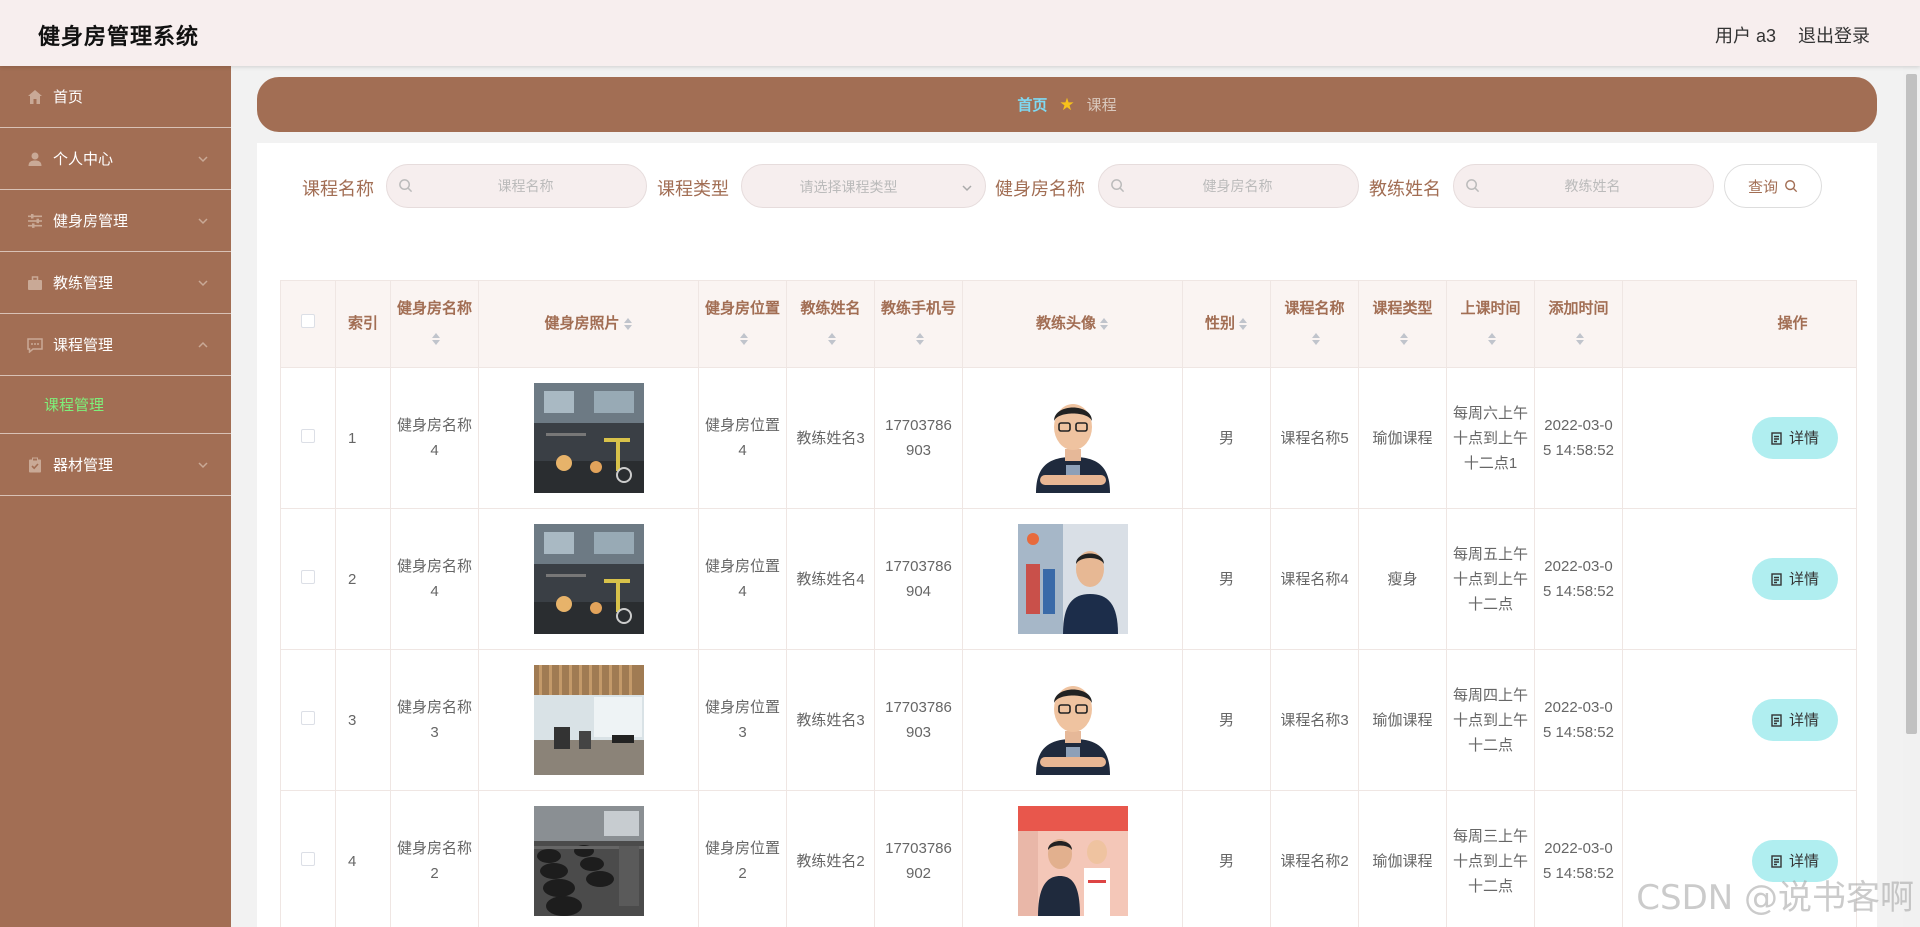  I want to click on cell-index: 3, so click(363, 720).